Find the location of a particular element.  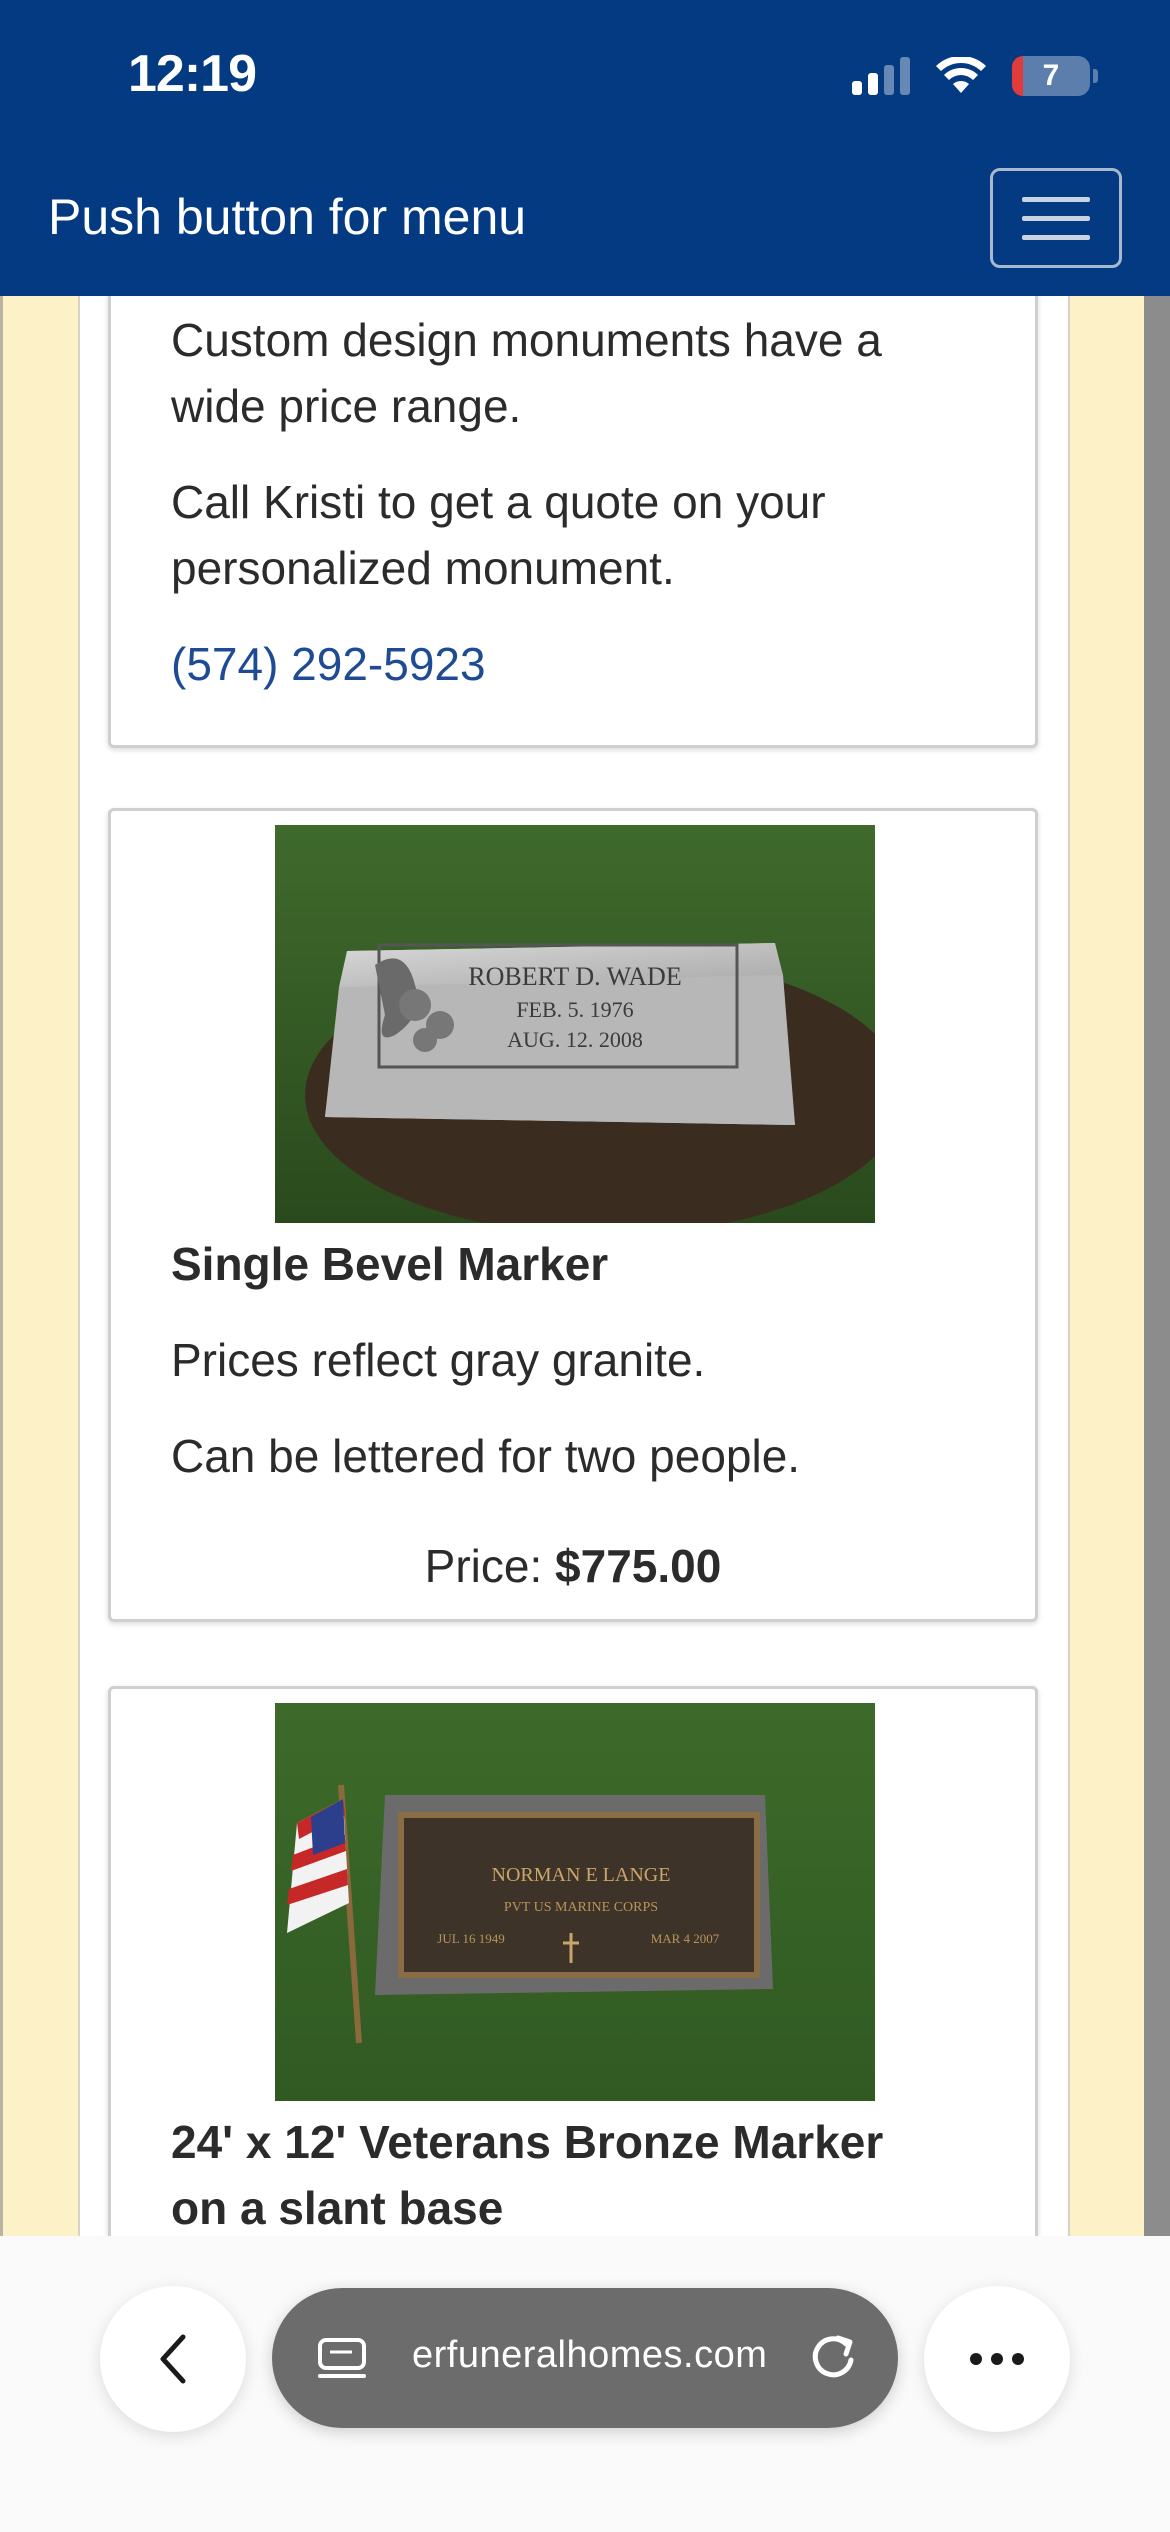

top-bar: 12:19 7 Push button for menu is located at coordinates (585, 148).